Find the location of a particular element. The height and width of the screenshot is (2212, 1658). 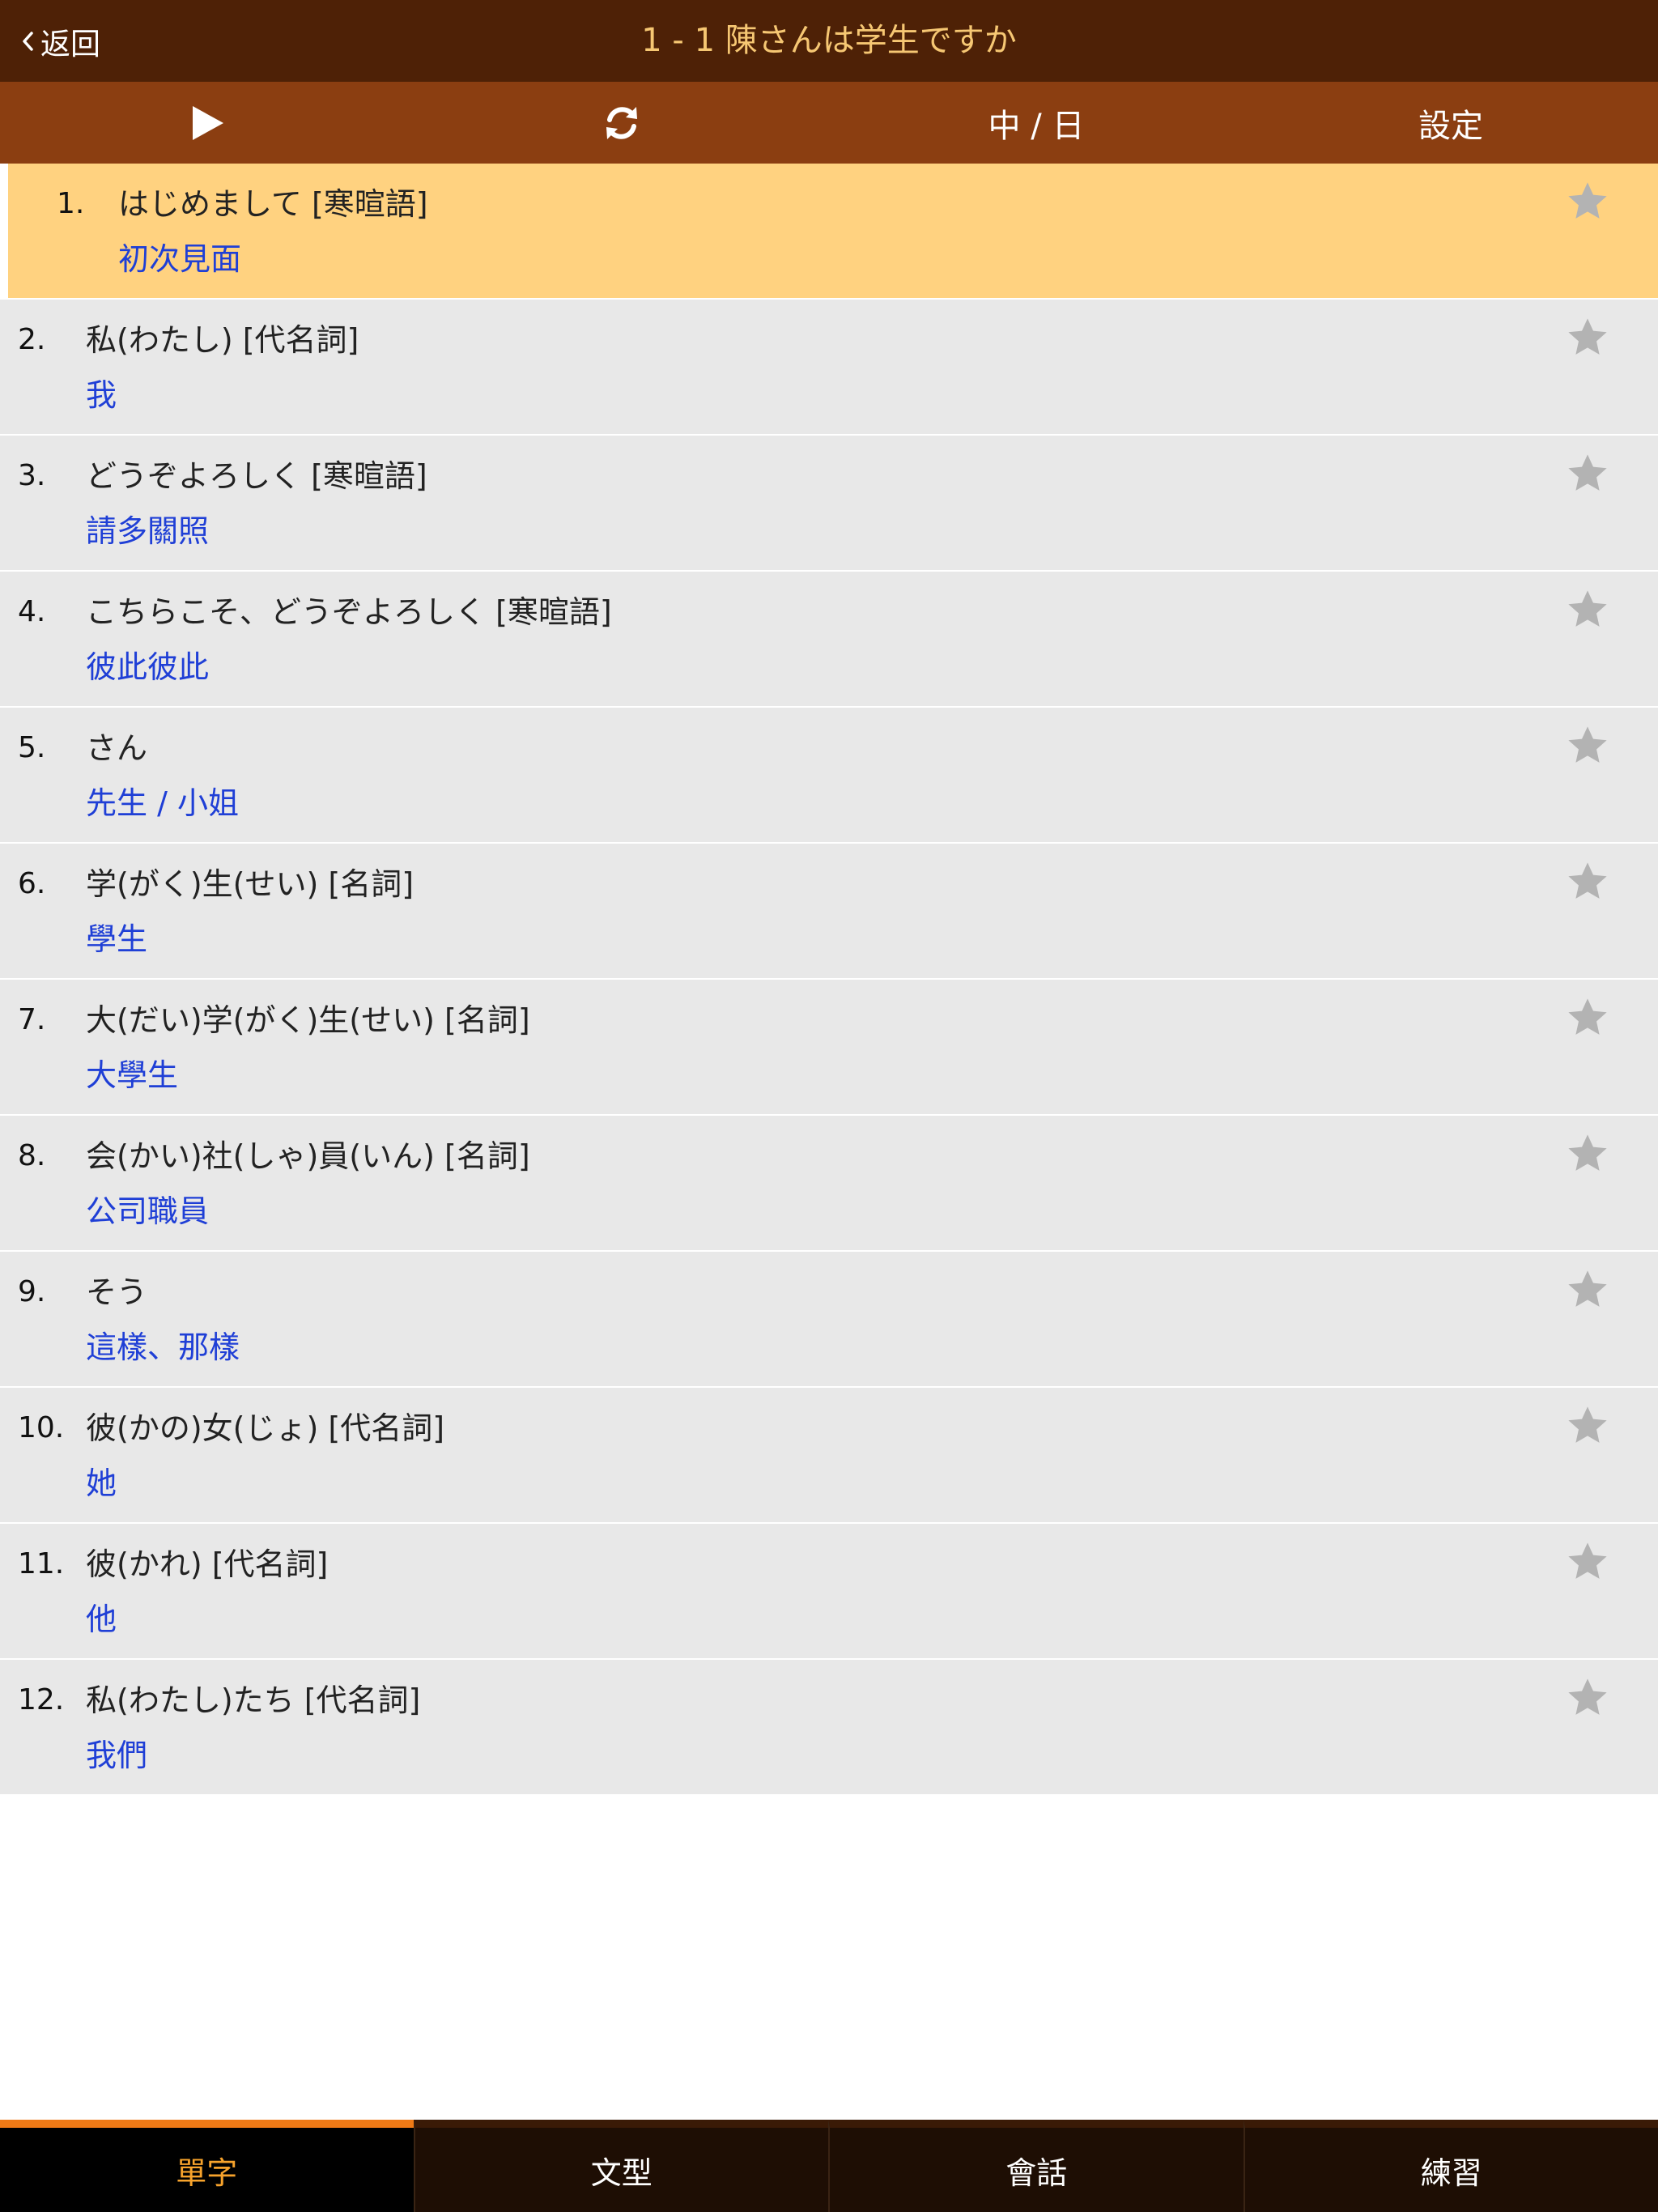

list-item: 7. 大(だい)学(がく)生(せい) [名詞] 大學生 is located at coordinates (829, 1048).